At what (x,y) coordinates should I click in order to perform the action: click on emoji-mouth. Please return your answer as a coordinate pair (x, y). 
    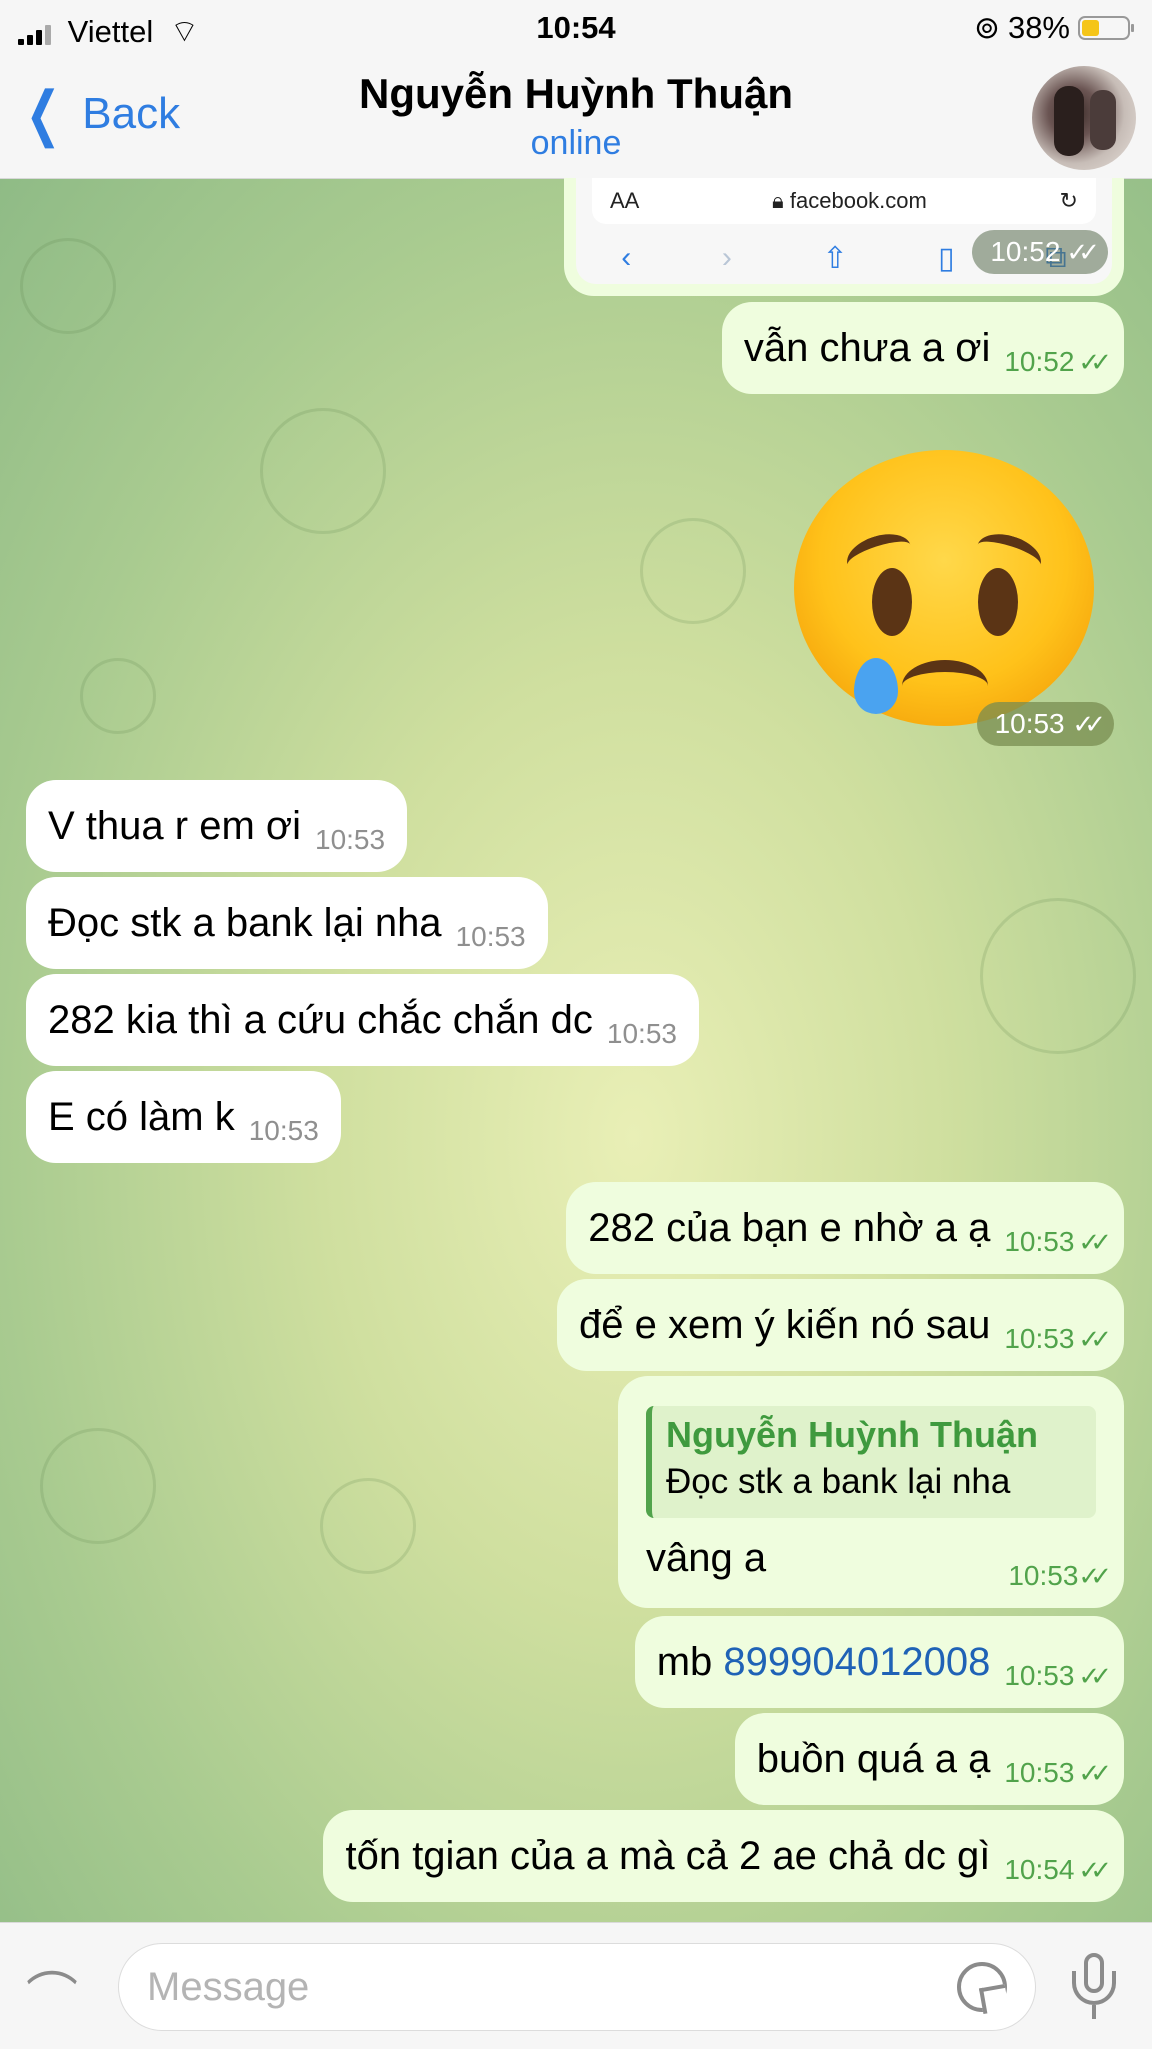
    Looking at the image, I should click on (945, 686).